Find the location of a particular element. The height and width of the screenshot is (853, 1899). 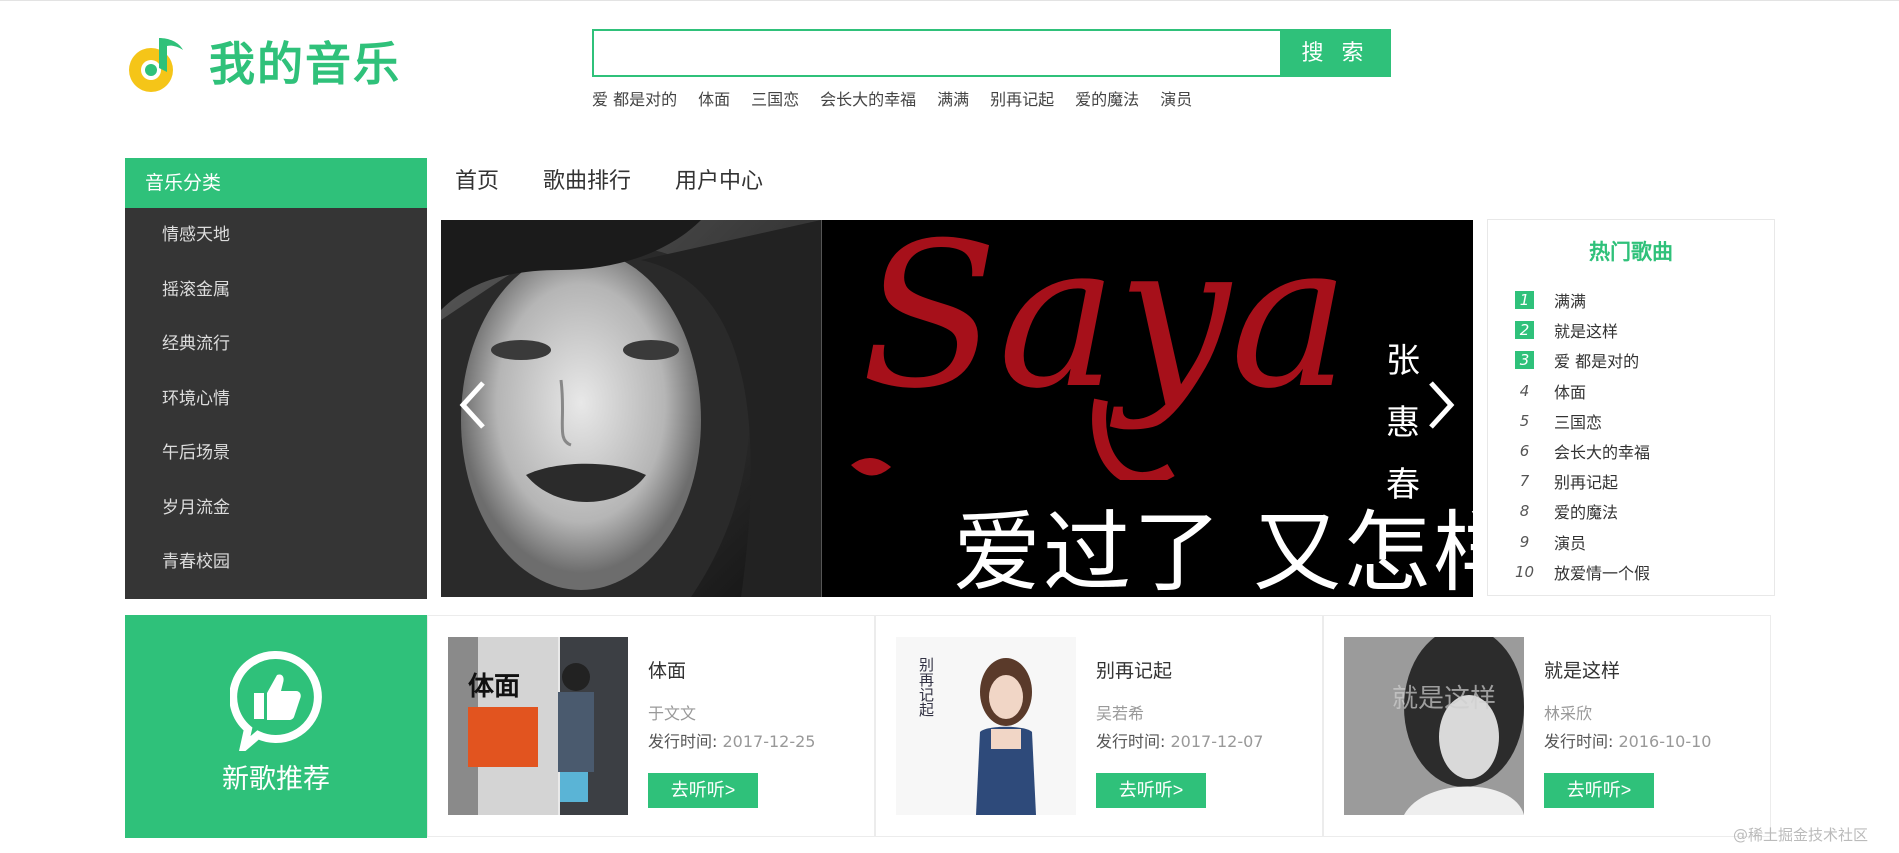

hot-keyword-link: 别再记起 is located at coordinates (1022, 98).